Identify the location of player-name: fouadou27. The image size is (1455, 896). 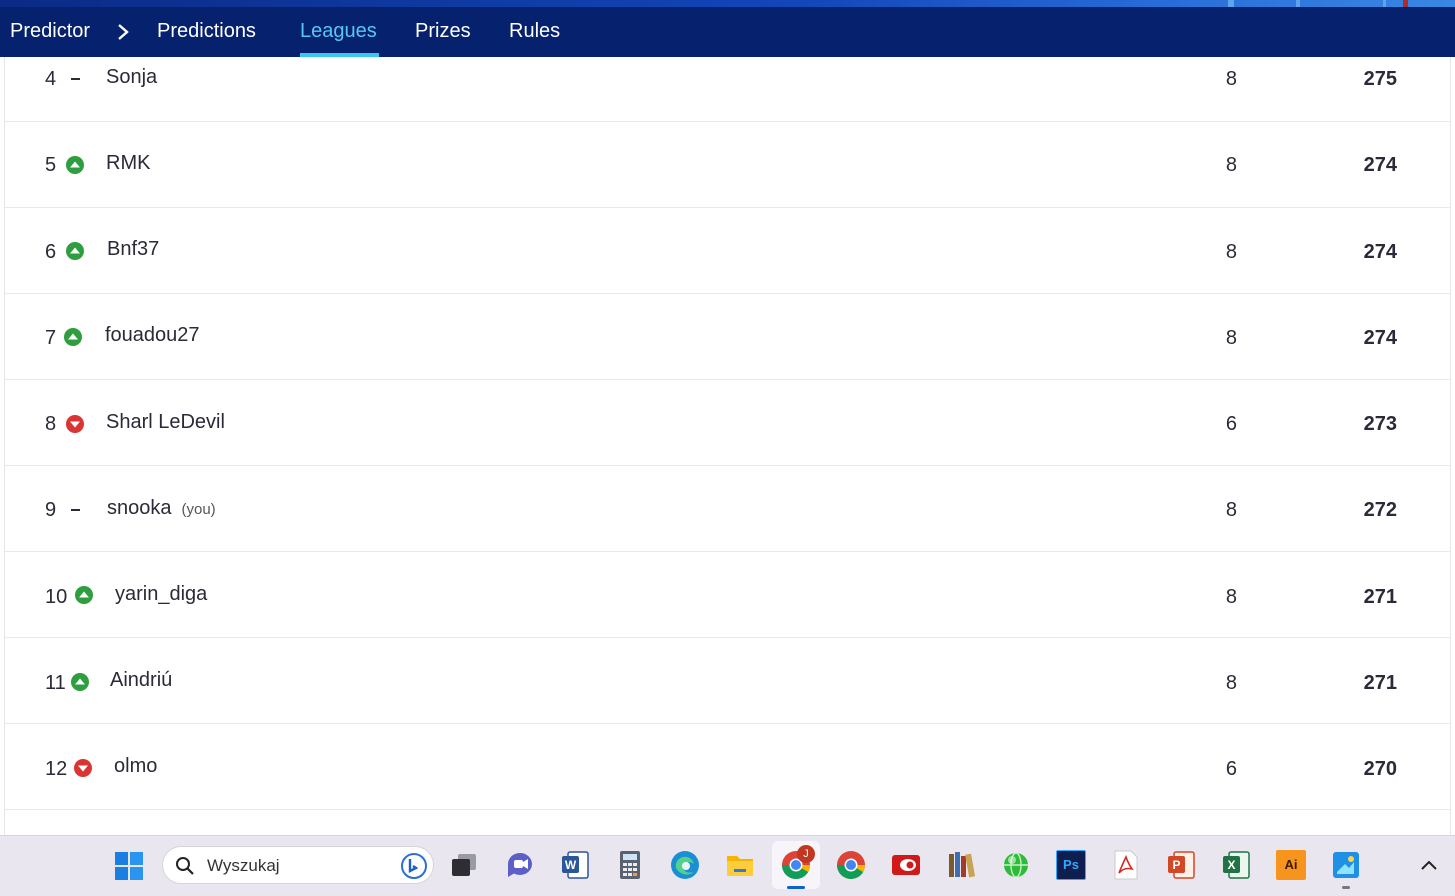
(152, 335).